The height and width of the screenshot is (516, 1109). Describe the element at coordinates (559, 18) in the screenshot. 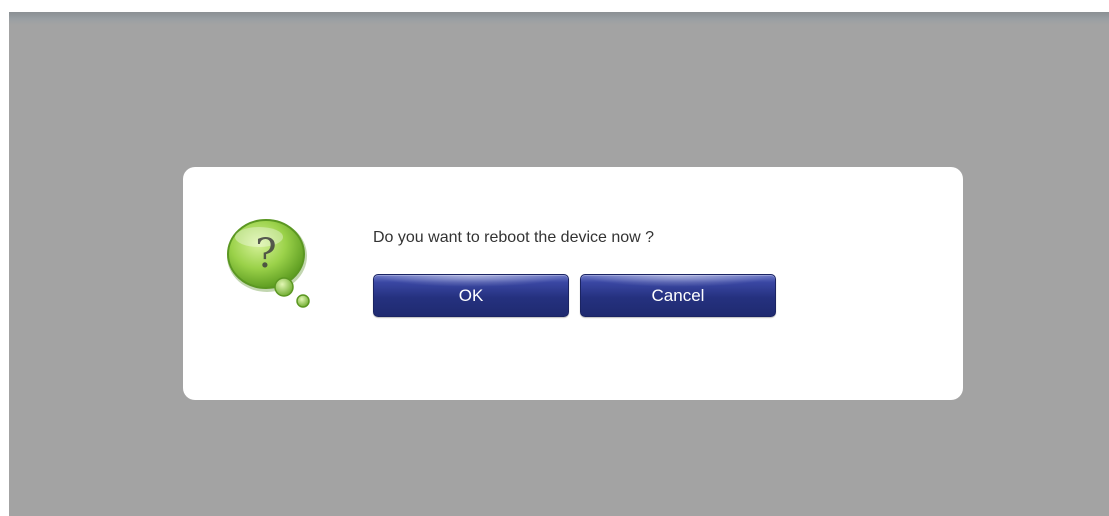

I see `page-header-strip` at that location.